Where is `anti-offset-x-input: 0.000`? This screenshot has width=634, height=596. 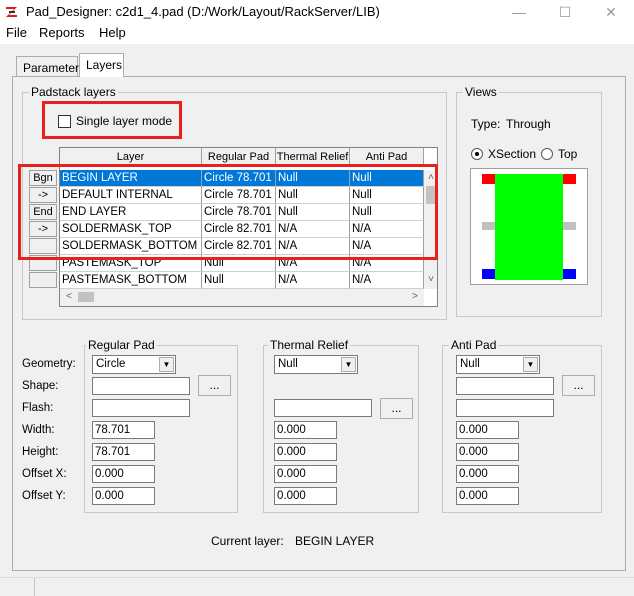 anti-offset-x-input: 0.000 is located at coordinates (487, 474).